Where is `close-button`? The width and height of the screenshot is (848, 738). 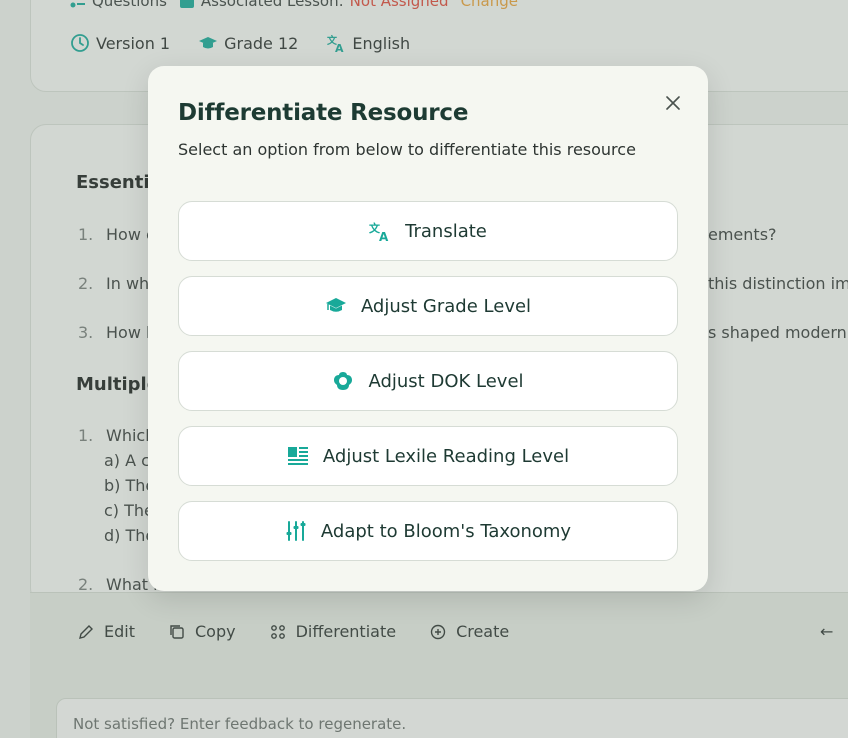 close-button is located at coordinates (673, 103).